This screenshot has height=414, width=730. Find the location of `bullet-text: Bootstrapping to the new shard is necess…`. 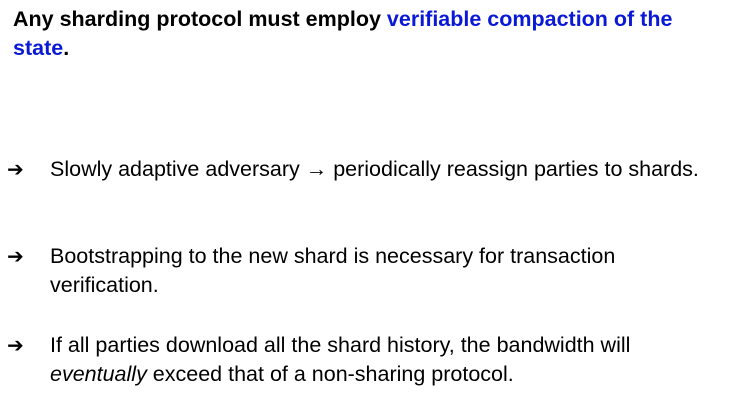

bullet-text: Bootstrapping to the new shard is necess… is located at coordinates (385, 271).